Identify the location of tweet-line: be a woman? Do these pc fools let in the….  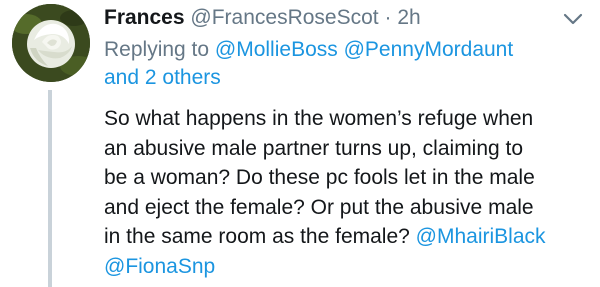
(319, 177).